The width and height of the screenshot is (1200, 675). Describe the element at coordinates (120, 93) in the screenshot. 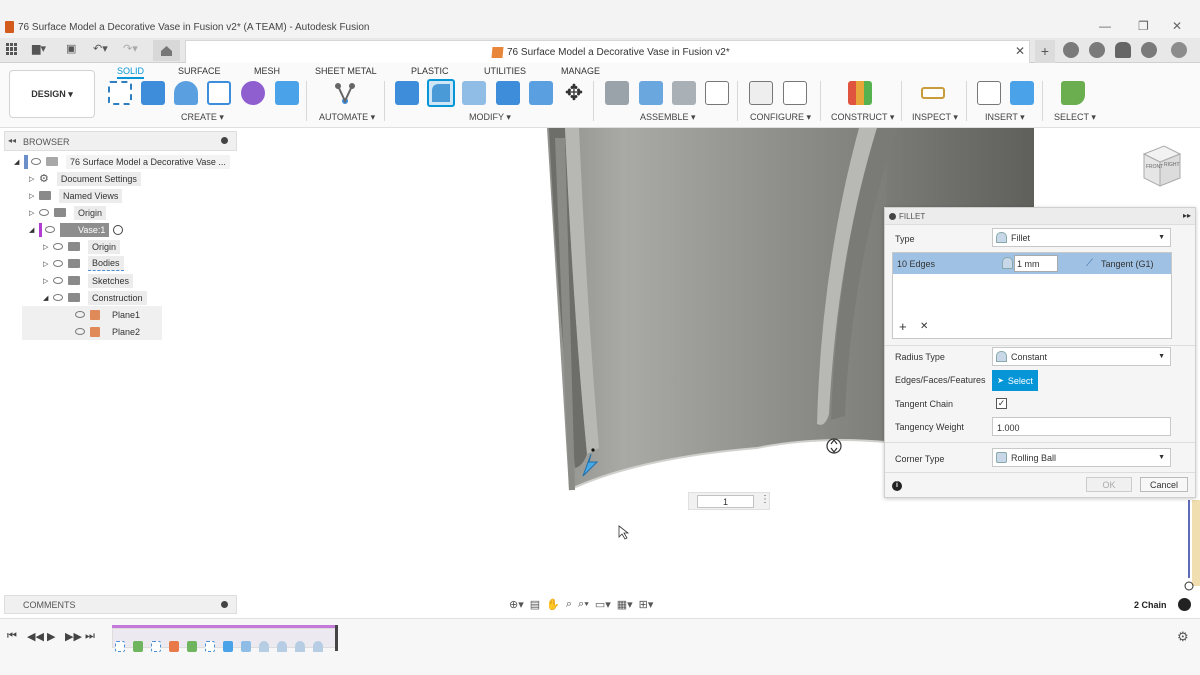

I see `create-sketch-icon` at that location.